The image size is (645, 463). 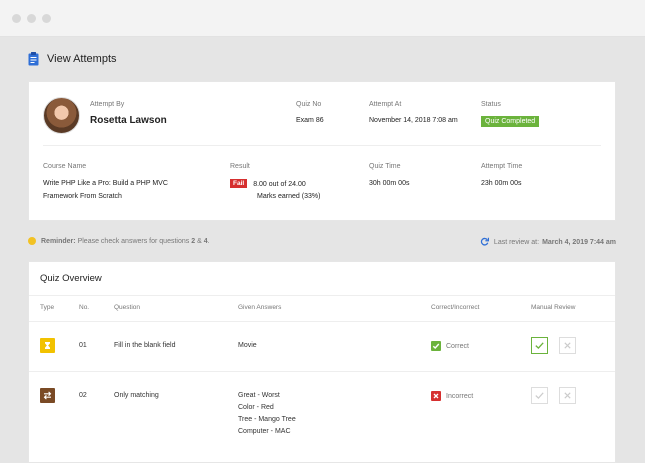 I want to click on reminder-prefix: Reminder:, so click(x=58, y=241).